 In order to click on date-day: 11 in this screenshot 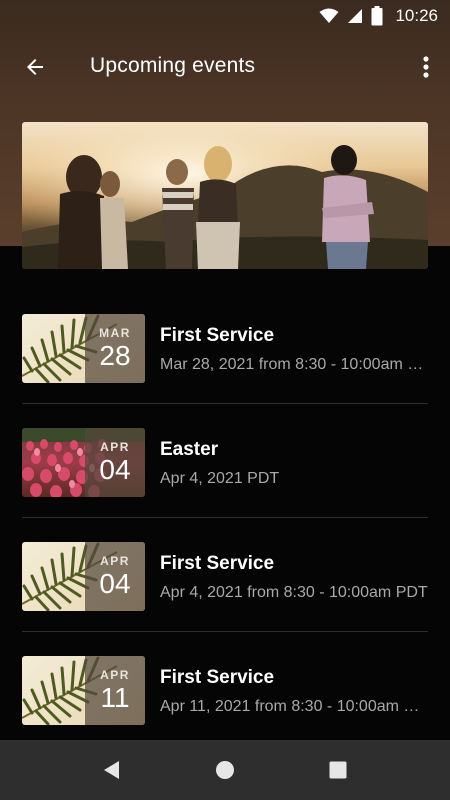, I will do `click(115, 697)`.